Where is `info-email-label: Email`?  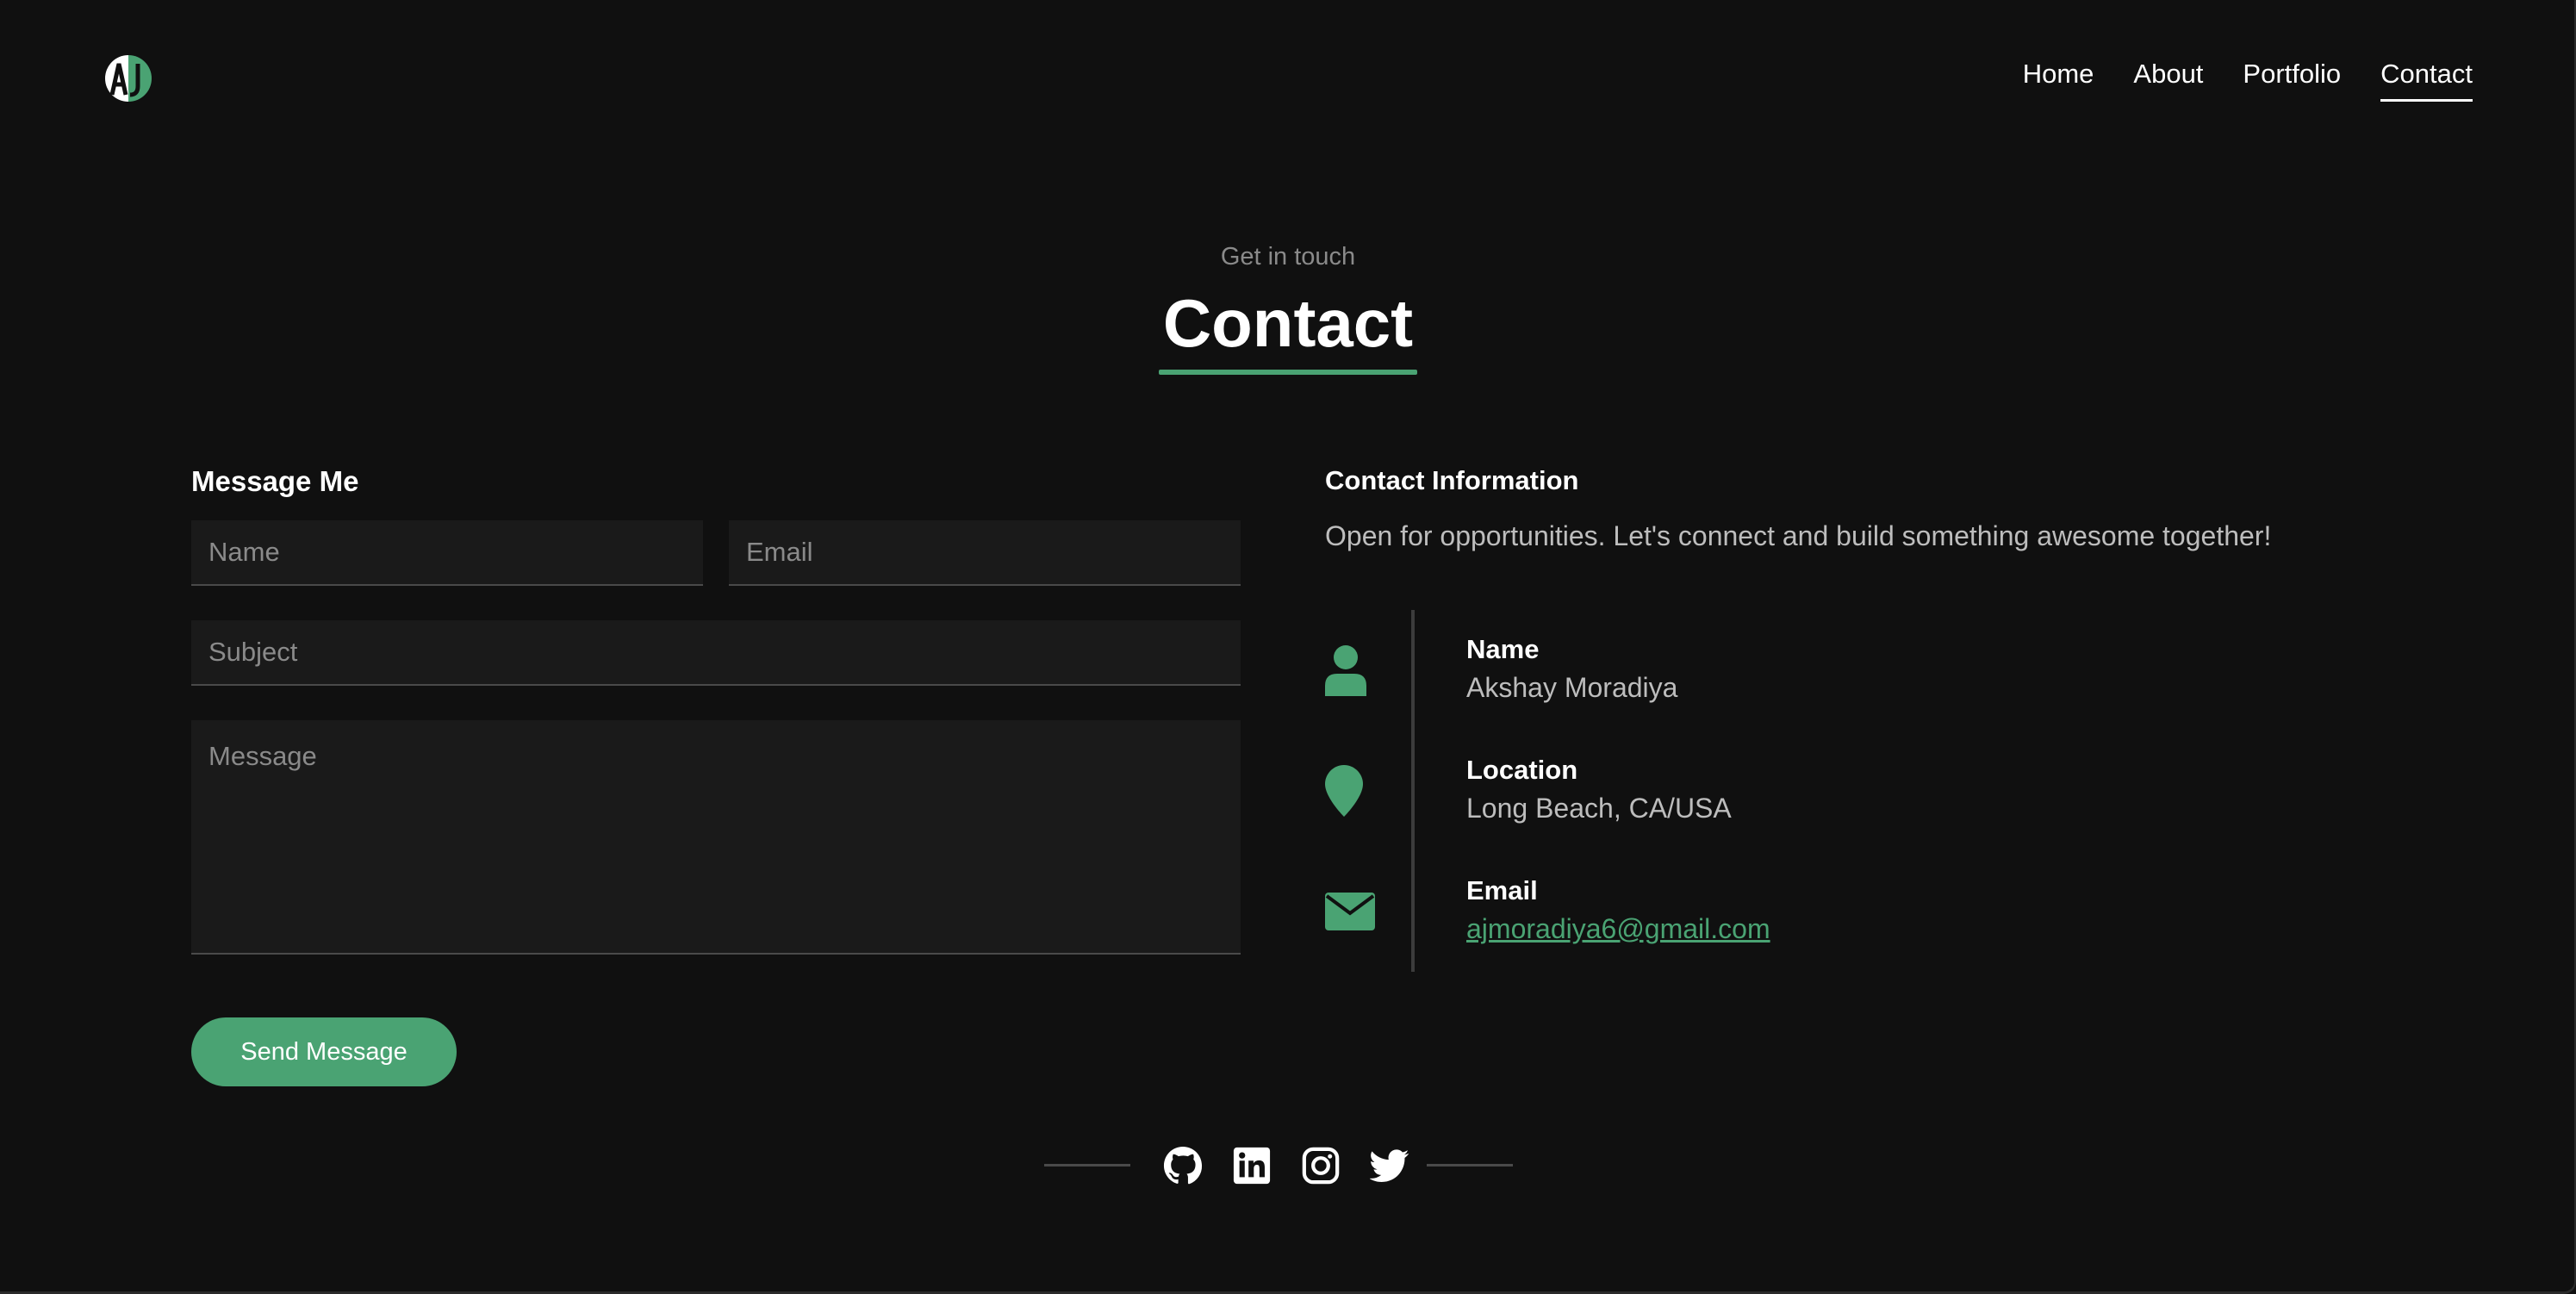 info-email-label: Email is located at coordinates (1502, 890).